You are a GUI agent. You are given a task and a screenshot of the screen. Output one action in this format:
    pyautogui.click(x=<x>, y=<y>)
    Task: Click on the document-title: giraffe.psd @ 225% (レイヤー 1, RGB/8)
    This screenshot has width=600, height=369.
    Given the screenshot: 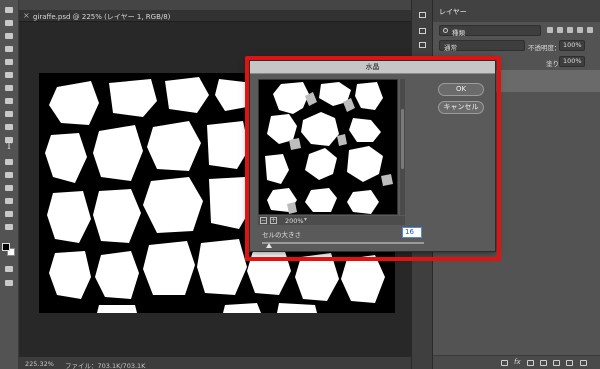 What is the action you would take?
    pyautogui.click(x=102, y=17)
    